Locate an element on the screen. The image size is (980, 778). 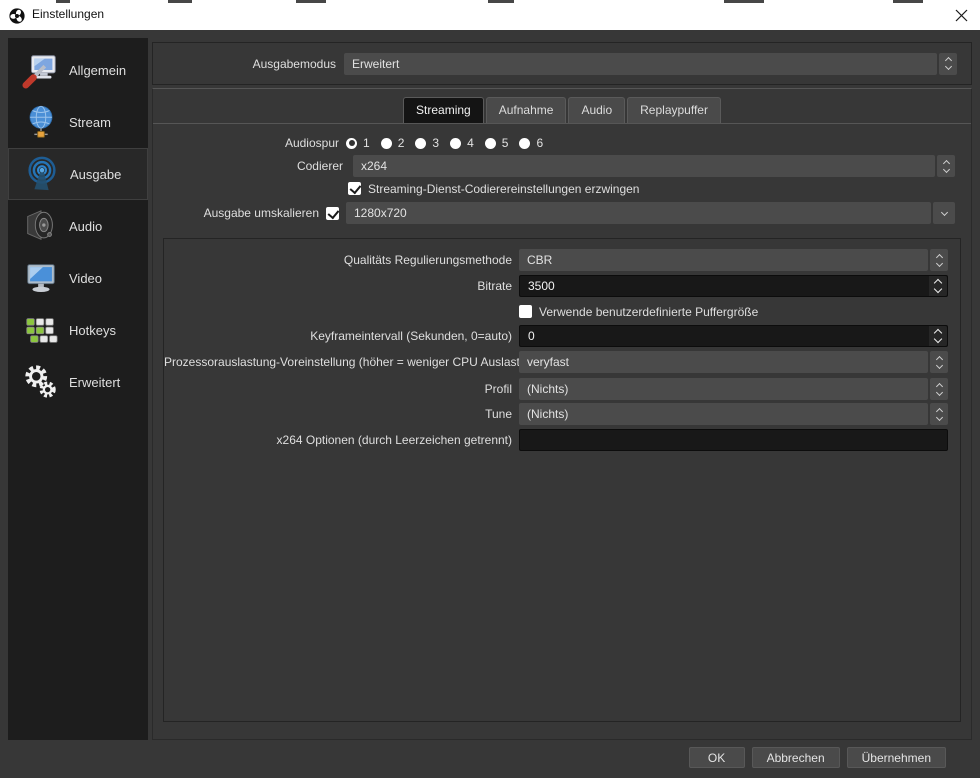
tune-row: Tune (Nichts) is located at coordinates (556, 414).